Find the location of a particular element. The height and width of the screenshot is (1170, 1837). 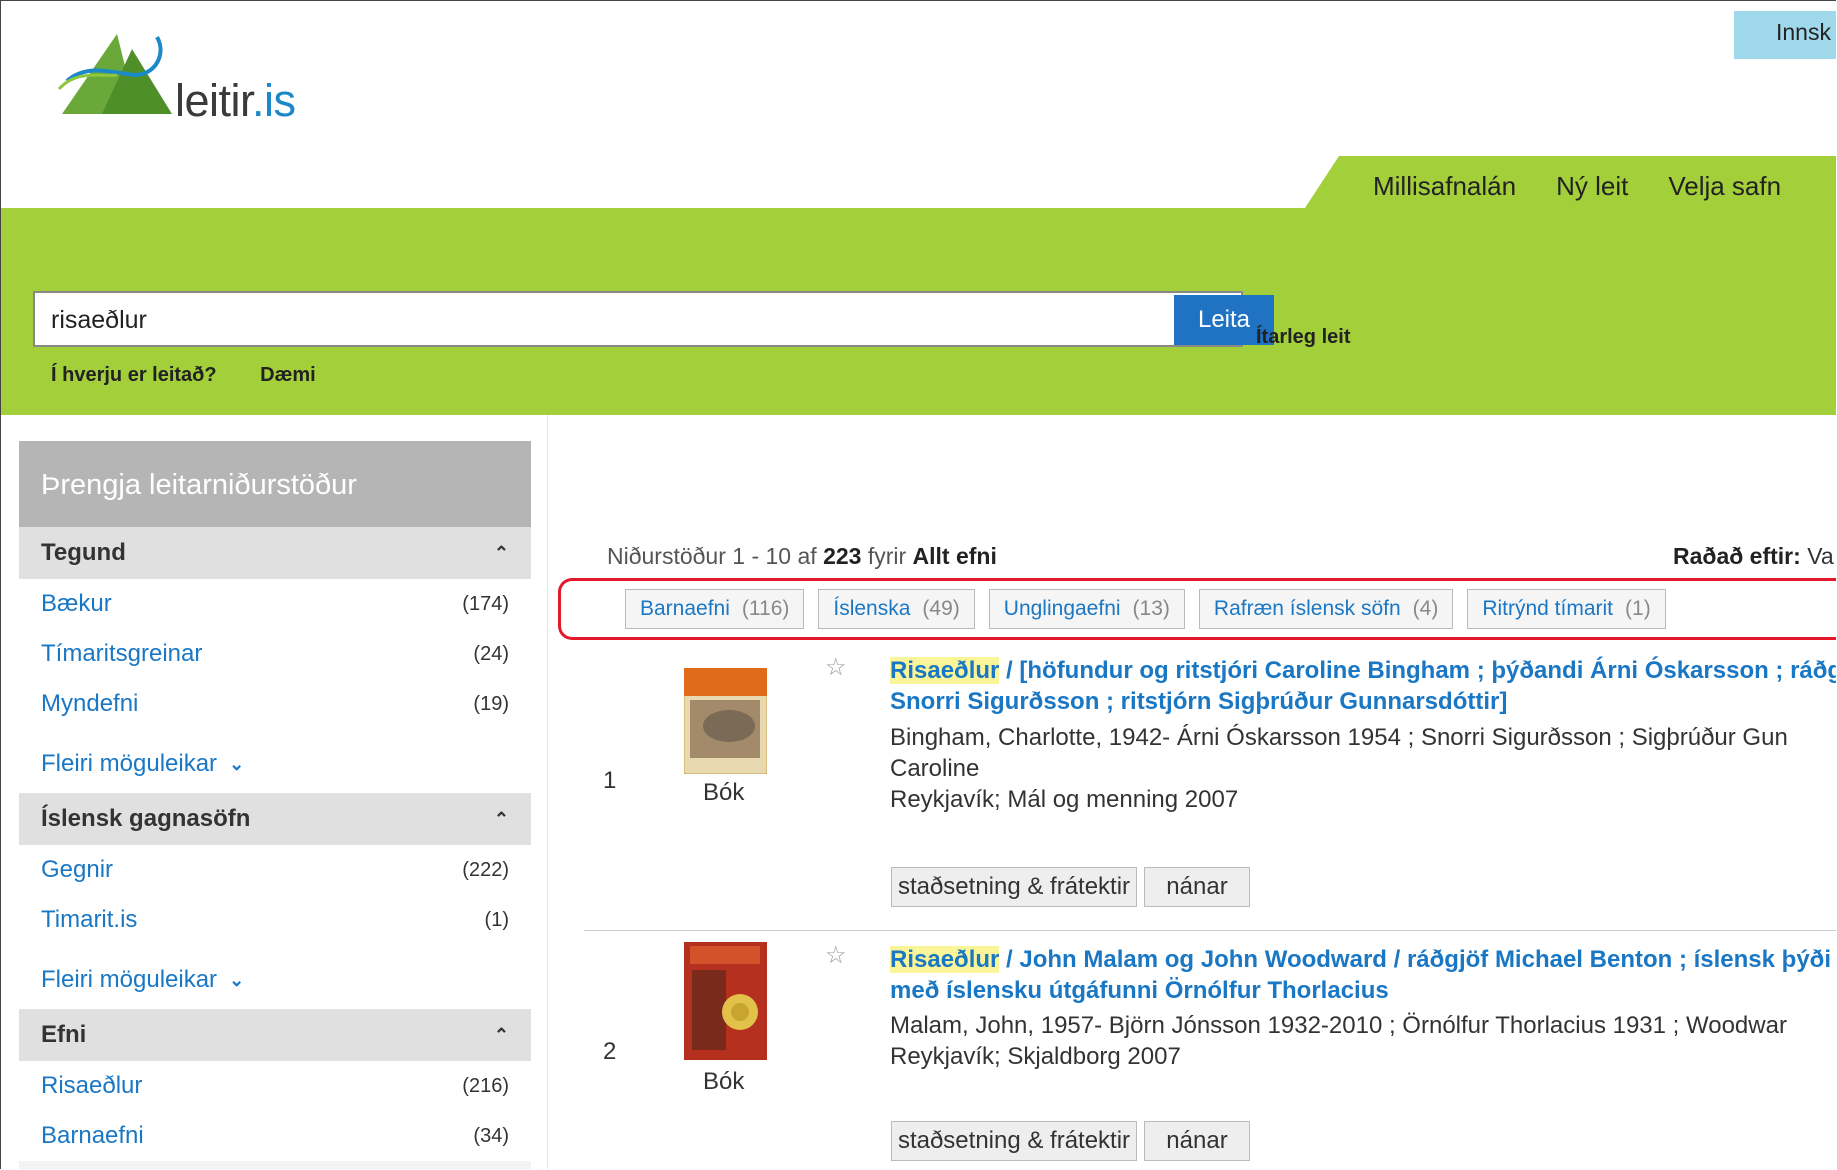

facet-header-subject: Efni ⌃ is located at coordinates (275, 1035).